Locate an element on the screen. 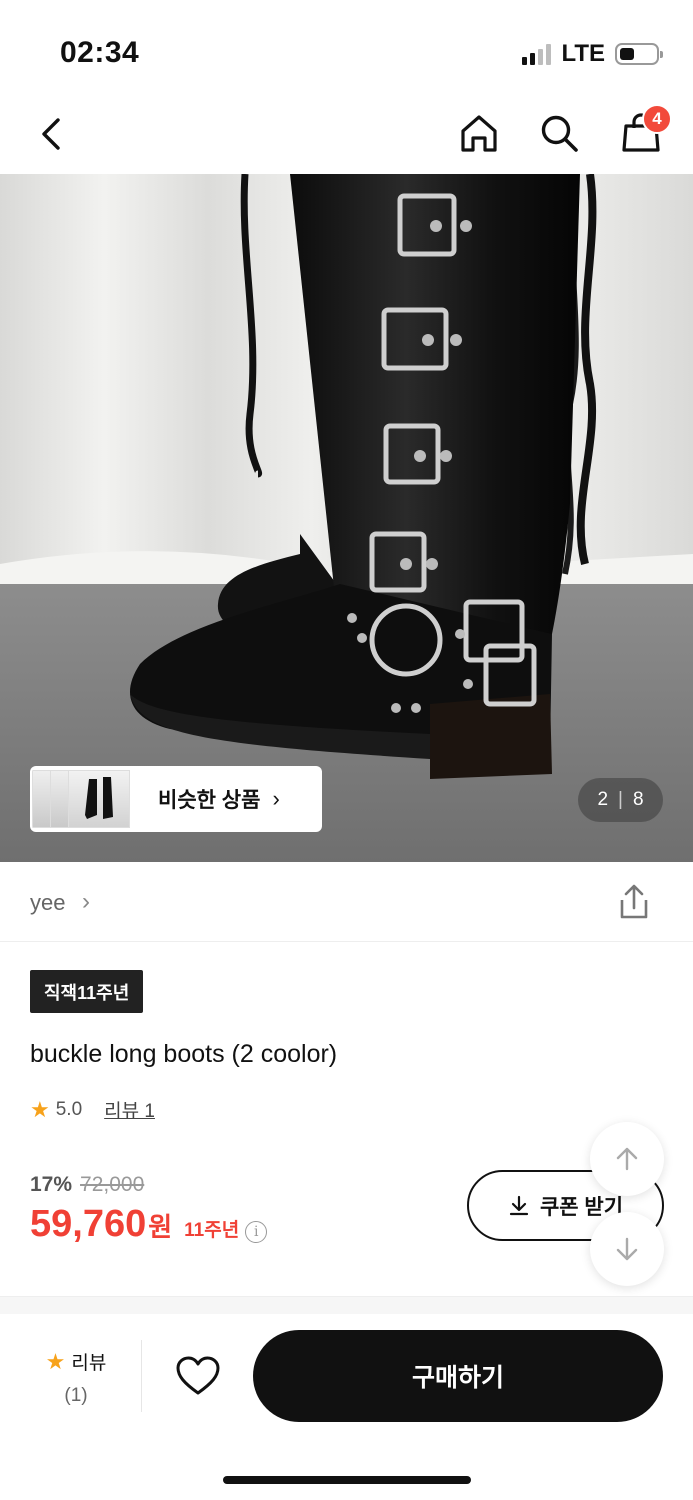 Image resolution: width=693 pixels, height=1500 pixels. buy-button: 구매하기 is located at coordinates (458, 1376).